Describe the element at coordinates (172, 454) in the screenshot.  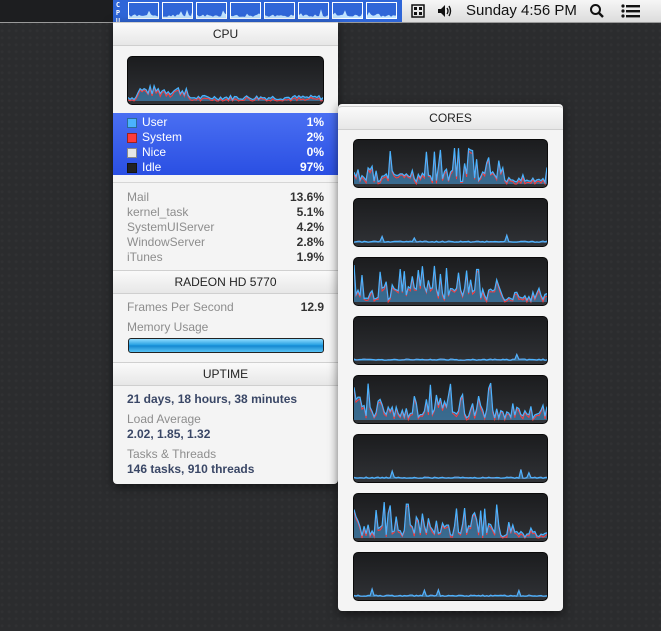
I see `tasks-threads-label: Tasks & Threads` at that location.